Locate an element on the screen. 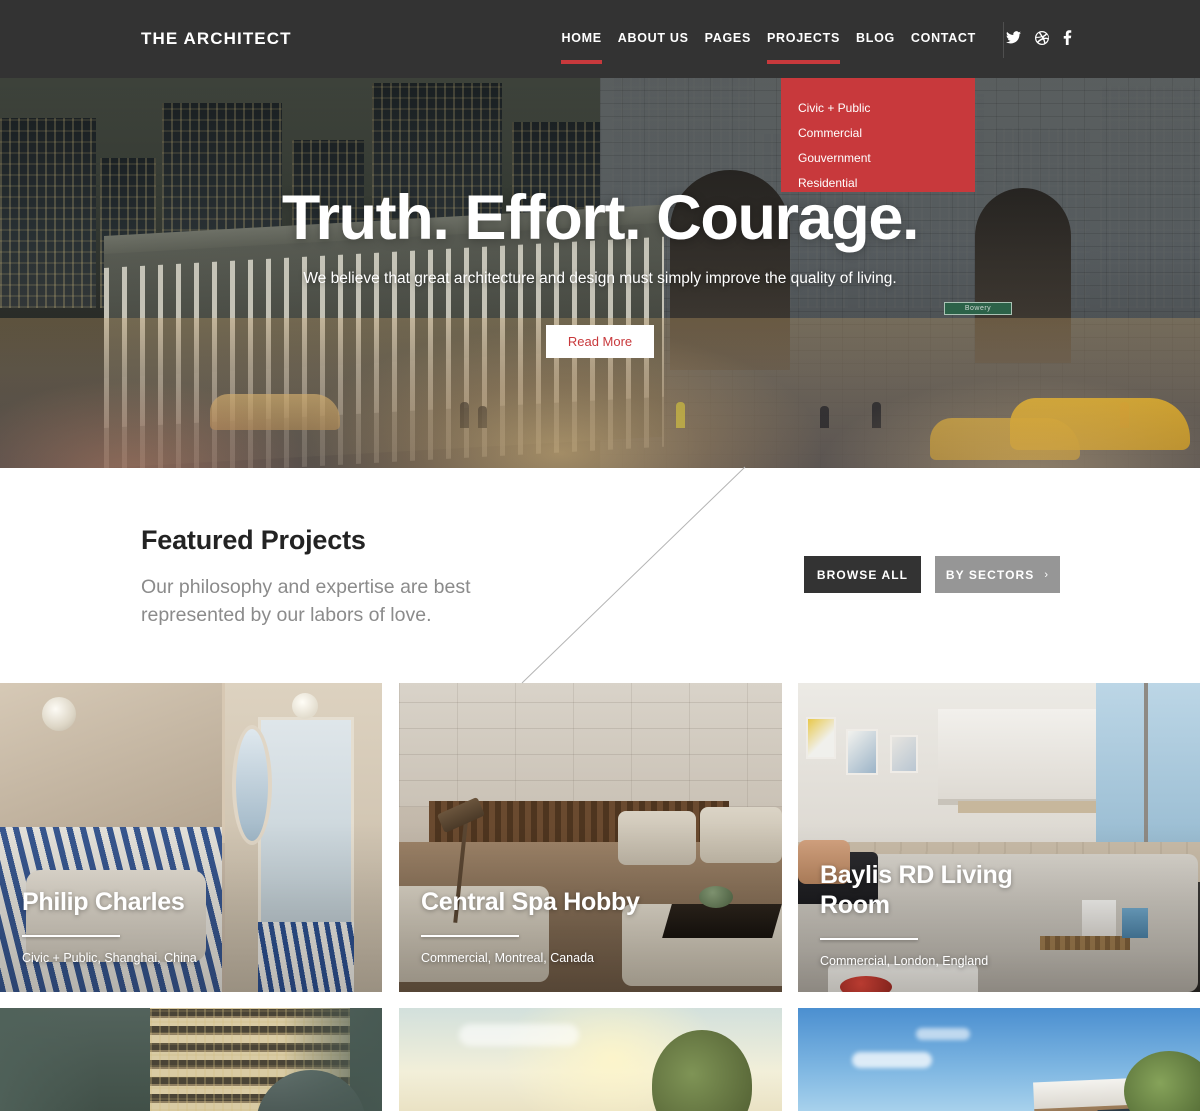 This screenshot has width=1200, height=1111. project-meta: Civic + Public, Shanghai, China is located at coordinates (109, 958).